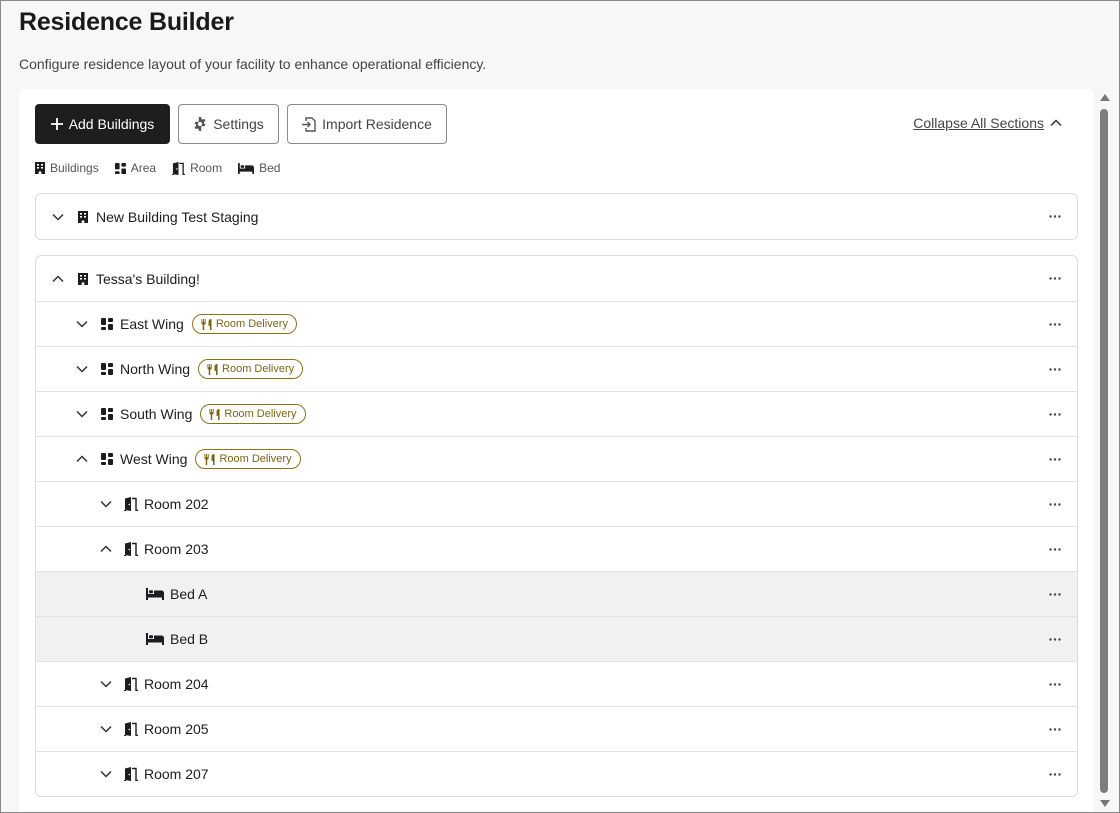 This screenshot has width=1120, height=813. I want to click on legend-buildings: Buildings, so click(67, 168).